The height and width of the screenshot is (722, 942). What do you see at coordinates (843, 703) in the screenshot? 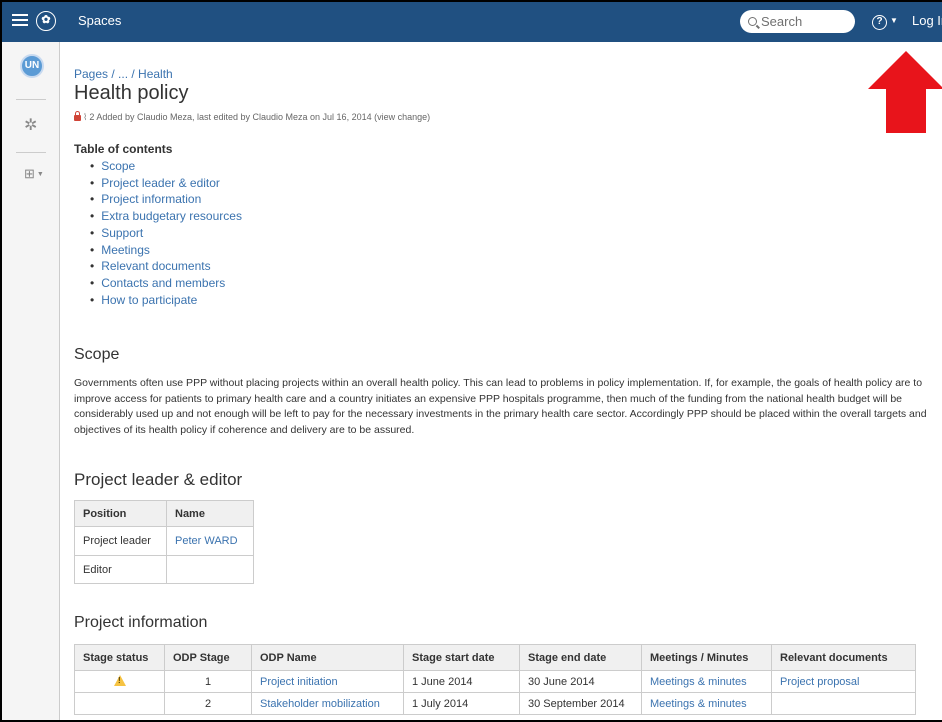
I see `document-link` at bounding box center [843, 703].